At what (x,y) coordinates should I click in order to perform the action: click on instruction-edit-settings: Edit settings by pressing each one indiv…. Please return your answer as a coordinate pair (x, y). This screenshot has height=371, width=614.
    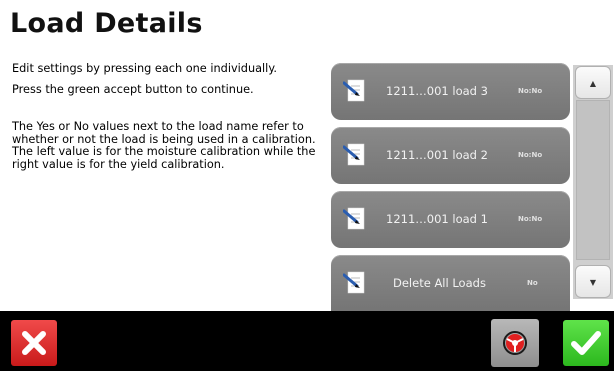
    Looking at the image, I should click on (144, 68).